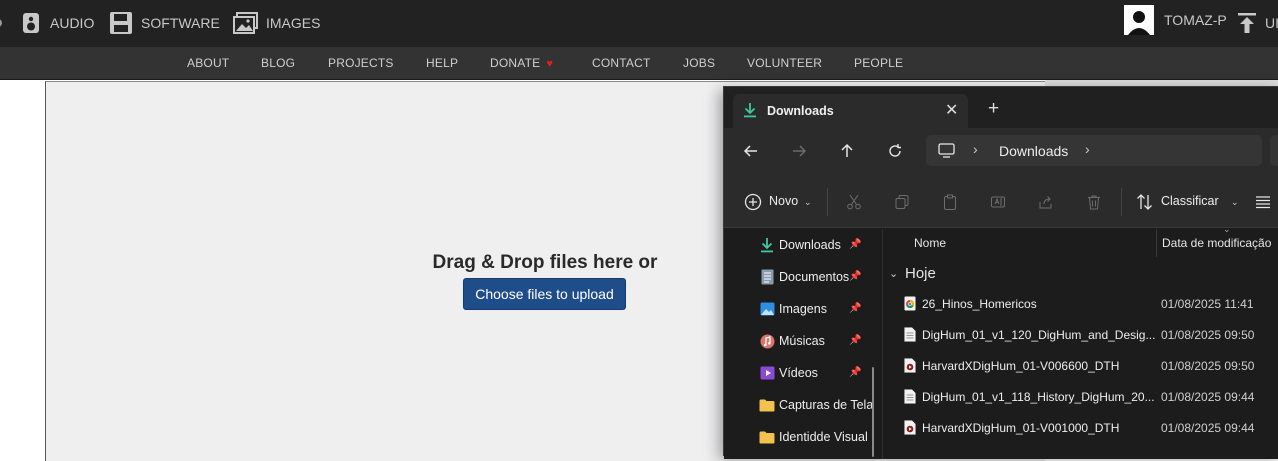  I want to click on sort-icon, so click(1145, 202).